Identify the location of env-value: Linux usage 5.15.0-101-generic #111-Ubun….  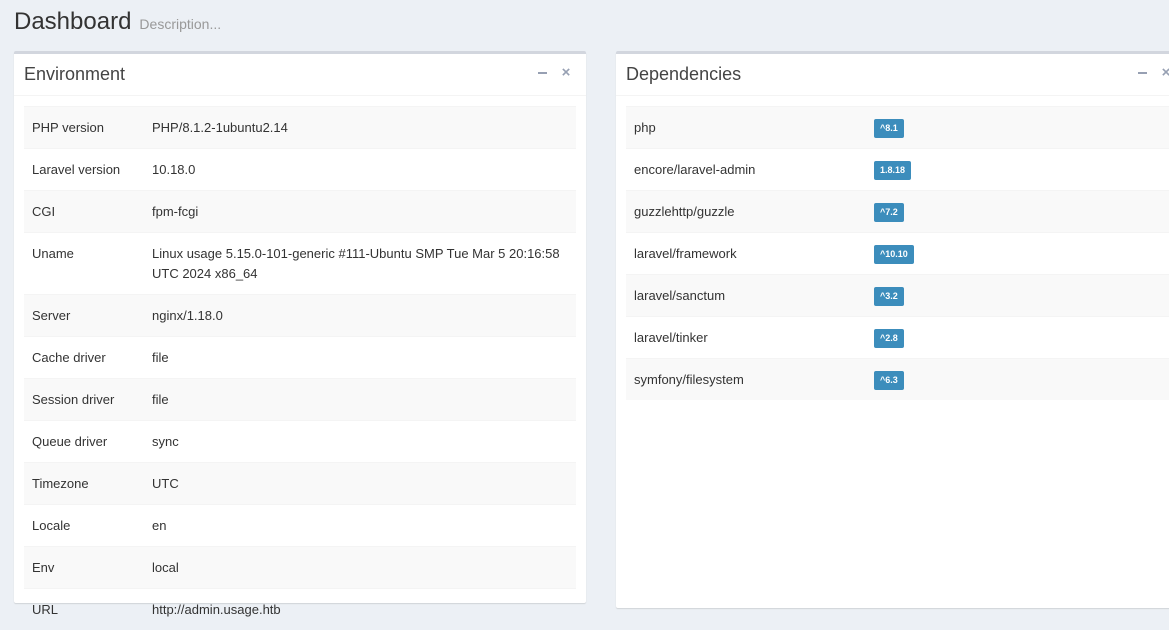
(360, 264).